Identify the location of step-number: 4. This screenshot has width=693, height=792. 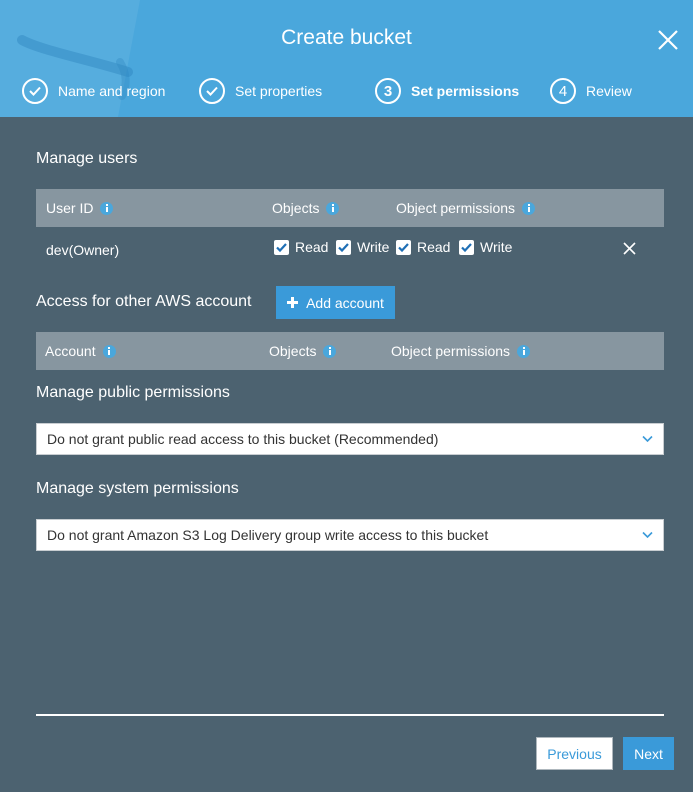
(563, 91).